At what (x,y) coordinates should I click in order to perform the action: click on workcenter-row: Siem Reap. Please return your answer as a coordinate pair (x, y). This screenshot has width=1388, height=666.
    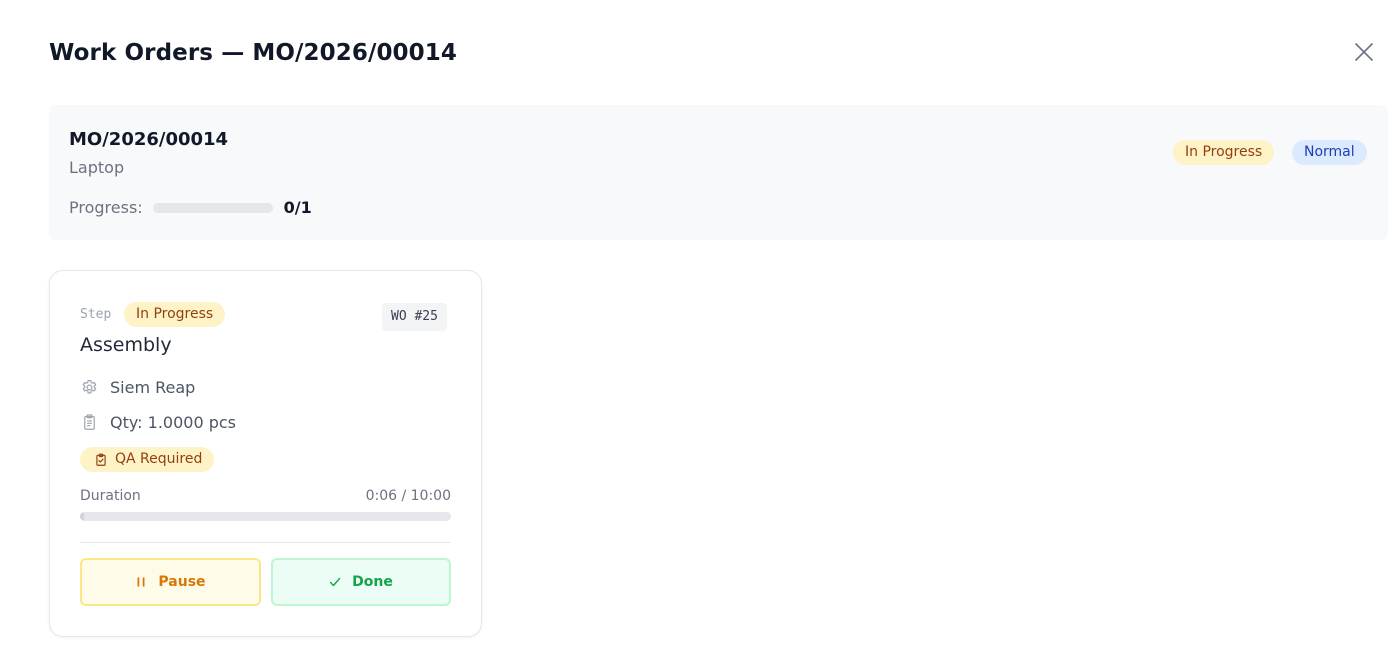
    Looking at the image, I should click on (137, 387).